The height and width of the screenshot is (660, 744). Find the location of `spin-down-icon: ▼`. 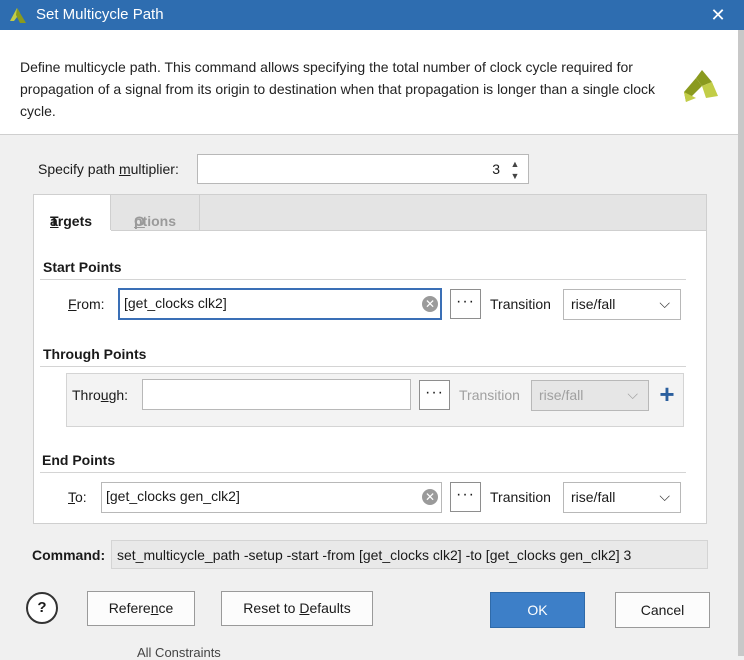

spin-down-icon: ▼ is located at coordinates (515, 176).